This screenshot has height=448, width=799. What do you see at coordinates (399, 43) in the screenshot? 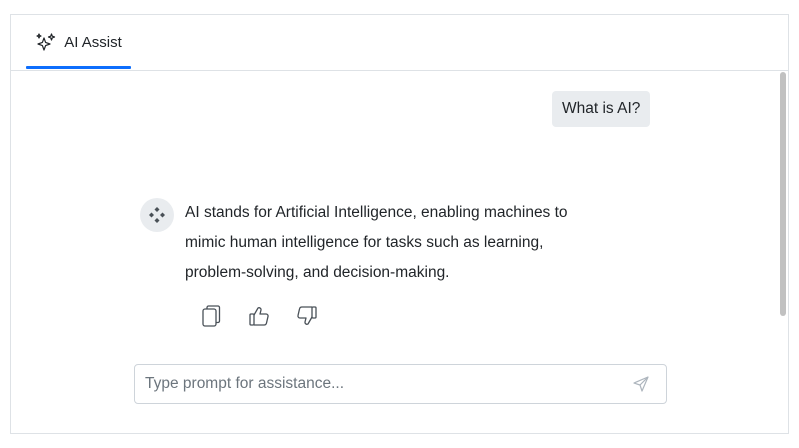
I see `tab-bar: AI Assist` at bounding box center [399, 43].